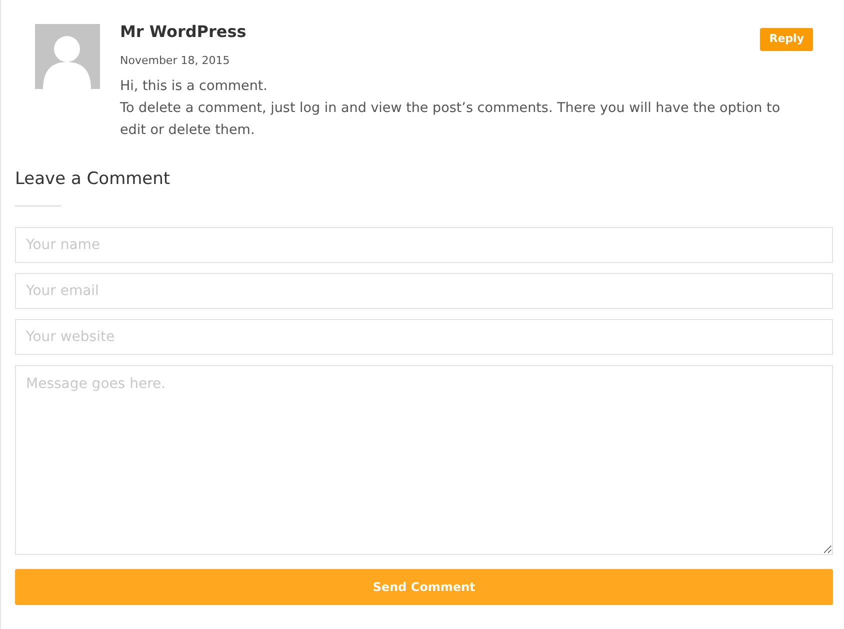 The height and width of the screenshot is (629, 844). Describe the element at coordinates (175, 61) in the screenshot. I see `comment-date: November 18, 2015` at that location.